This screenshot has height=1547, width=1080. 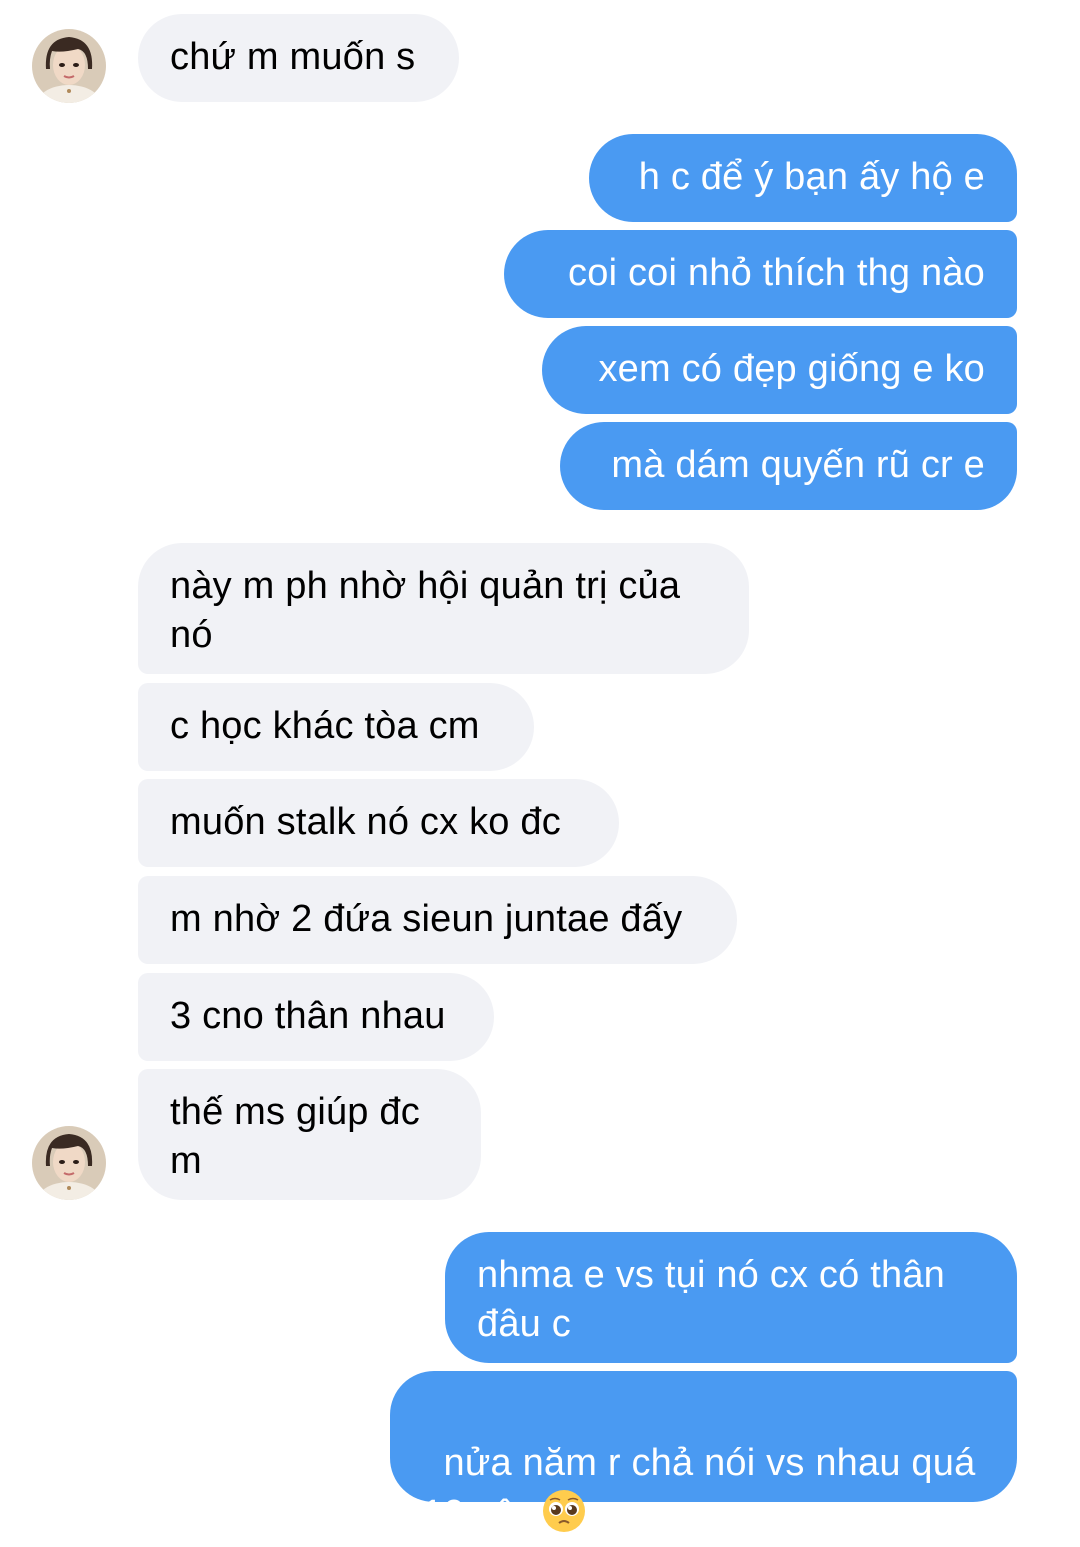 What do you see at coordinates (731, 1297) in the screenshot?
I see `message-bubble-outgoing: nhma e vs tụi nó cx có thân đâu c` at bounding box center [731, 1297].